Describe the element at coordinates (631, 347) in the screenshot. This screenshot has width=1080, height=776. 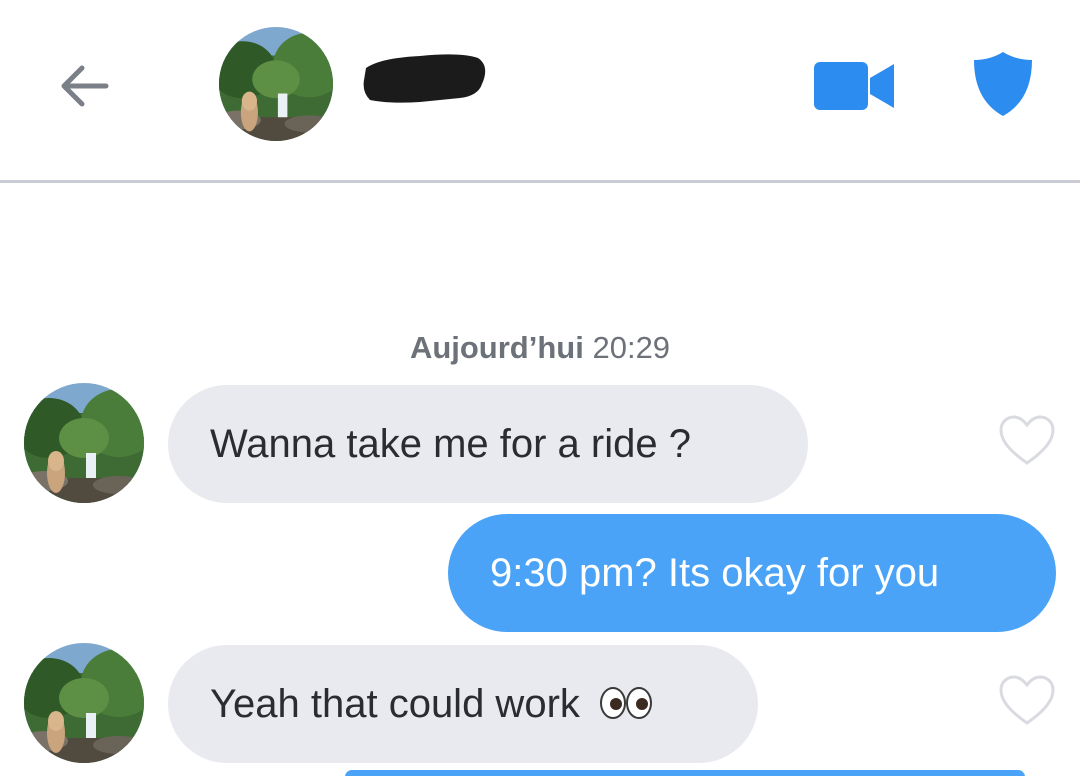
I see `timestamp-time: 20:29` at that location.